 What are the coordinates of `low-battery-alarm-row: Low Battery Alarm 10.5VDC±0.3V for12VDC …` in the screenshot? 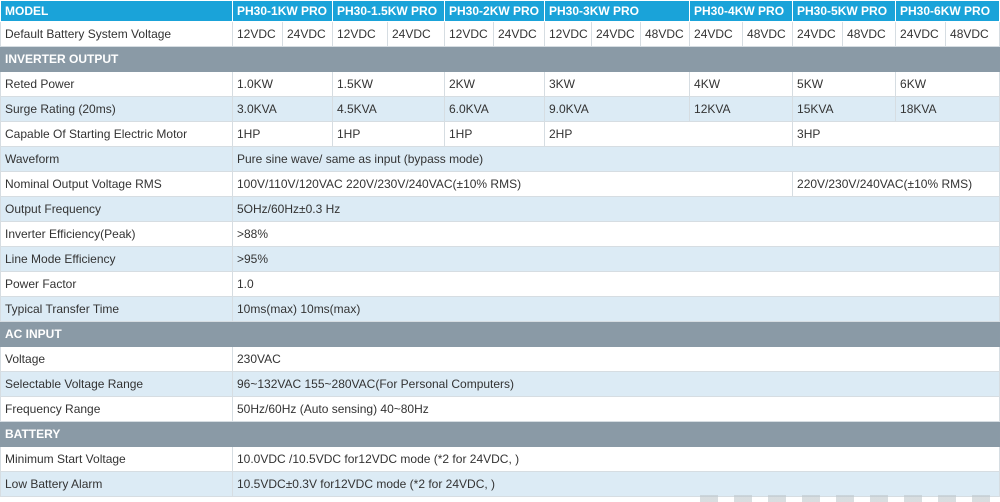 It's located at (500, 484).